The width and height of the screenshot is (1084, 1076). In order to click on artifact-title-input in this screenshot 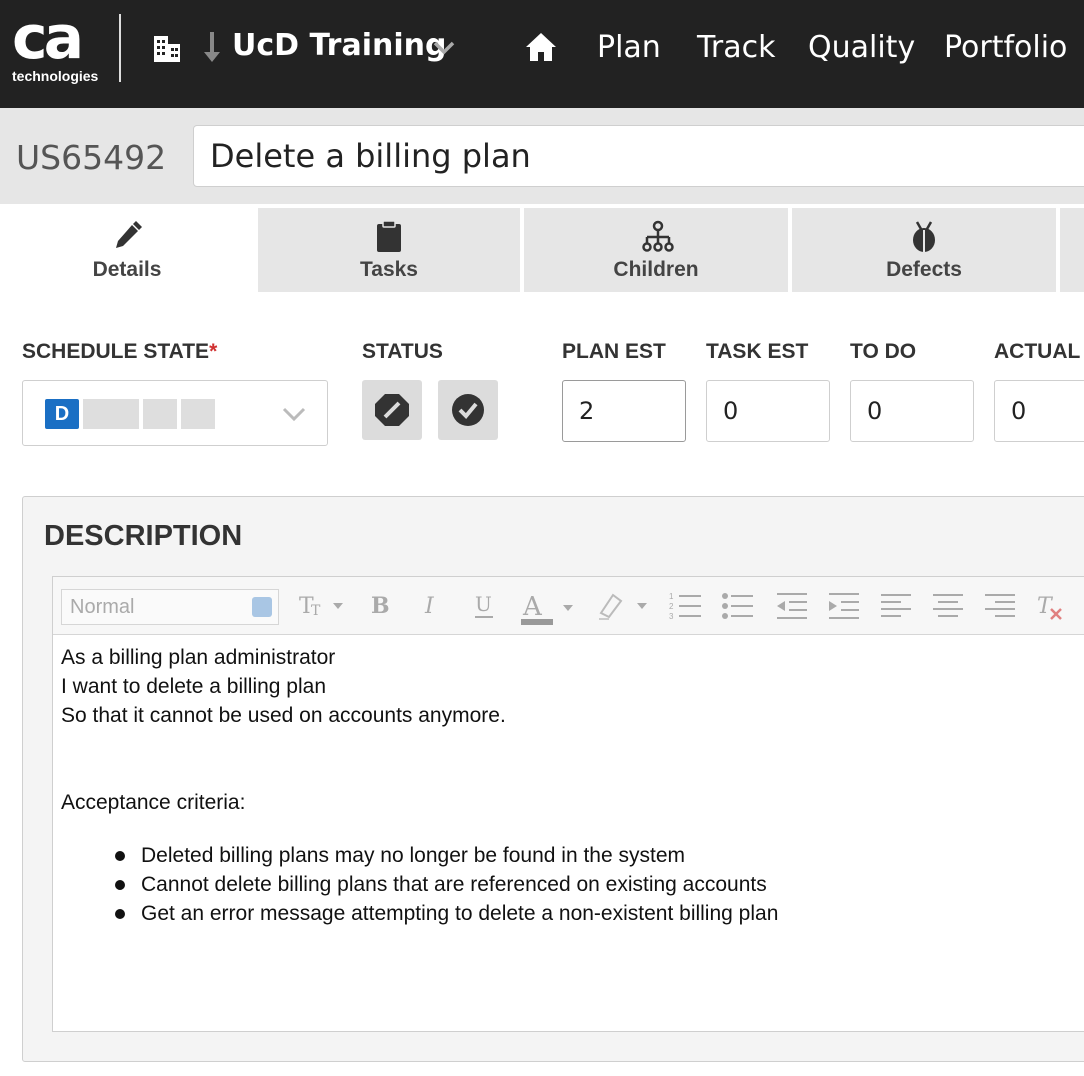, I will do `click(638, 156)`.